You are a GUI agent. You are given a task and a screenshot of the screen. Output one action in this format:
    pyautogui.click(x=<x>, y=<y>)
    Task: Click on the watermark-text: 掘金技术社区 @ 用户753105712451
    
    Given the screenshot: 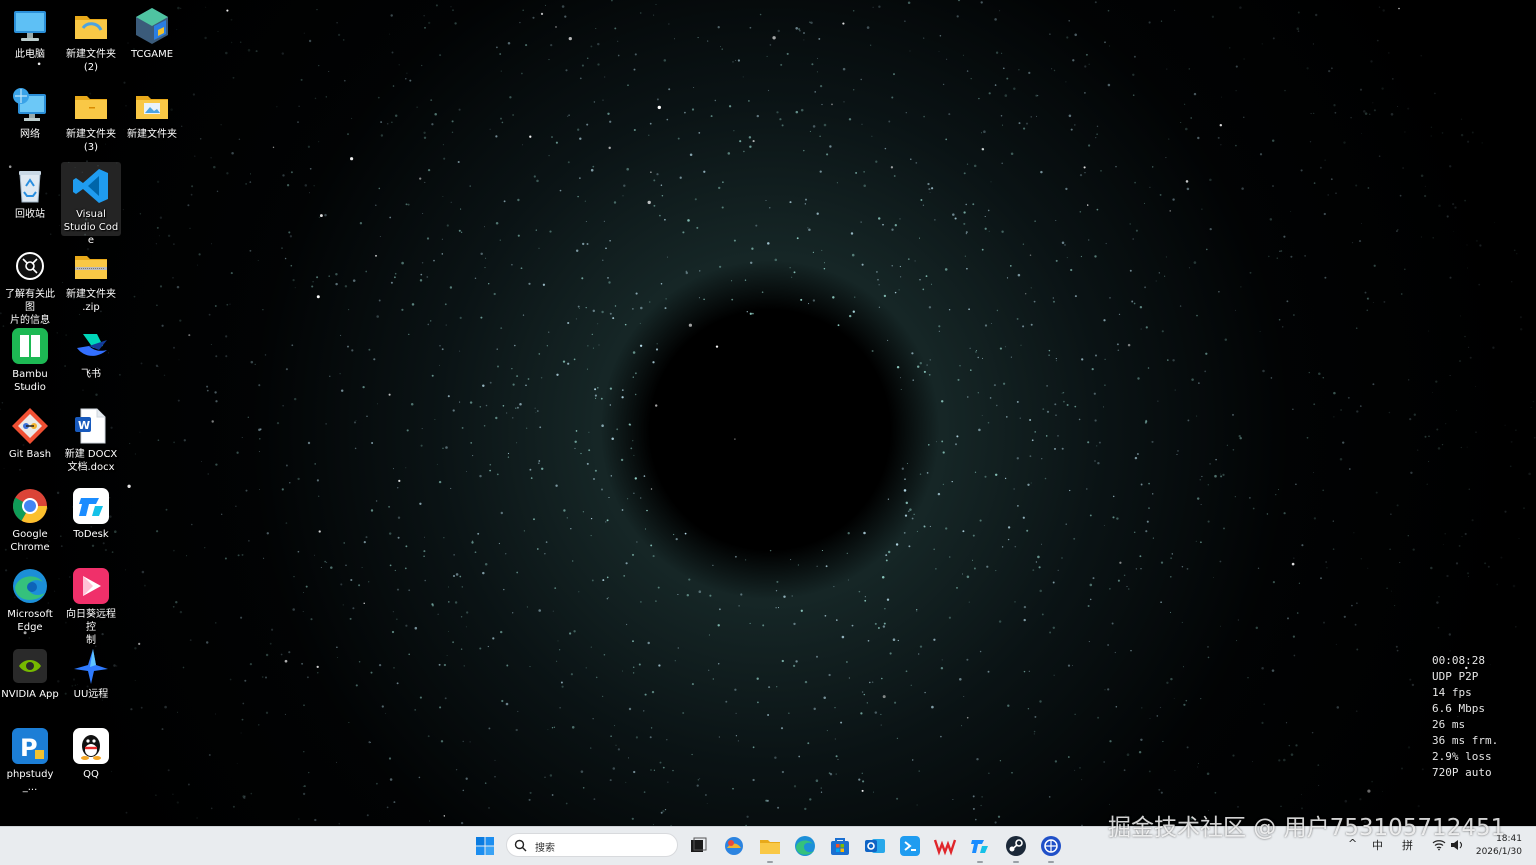 What is the action you would take?
    pyautogui.click(x=1307, y=828)
    